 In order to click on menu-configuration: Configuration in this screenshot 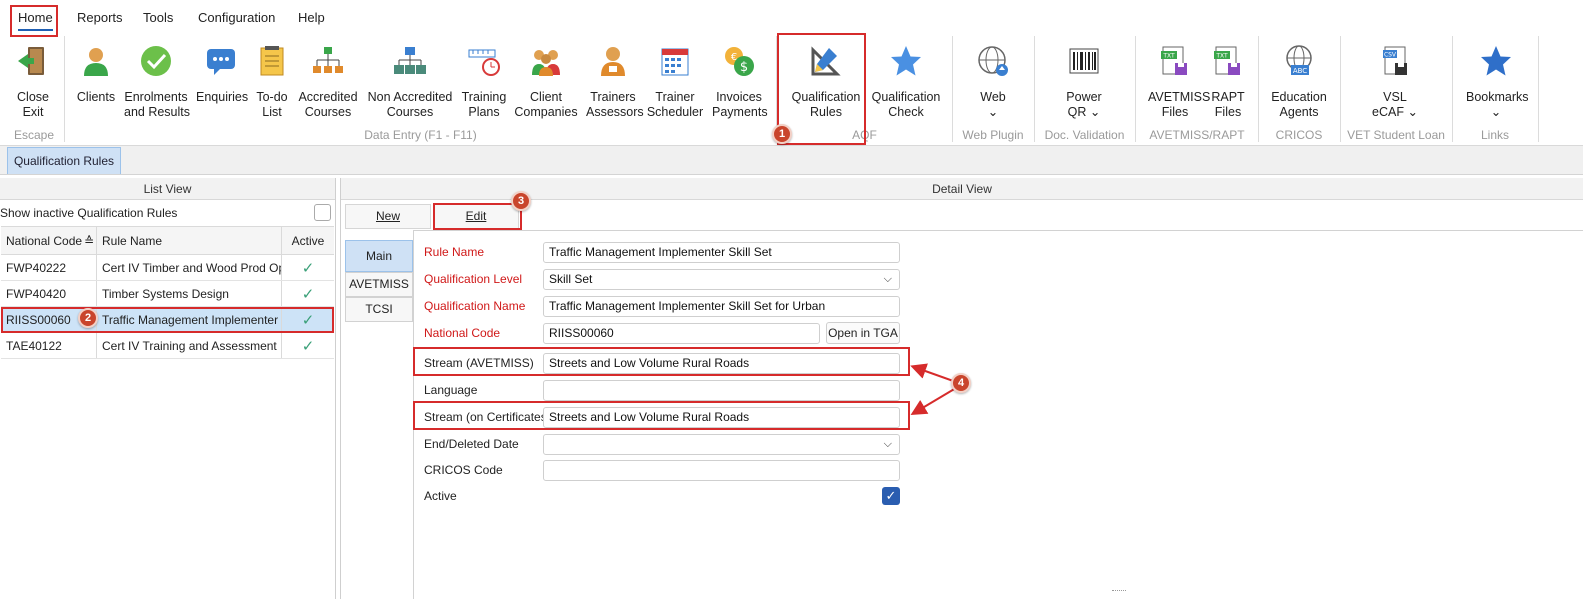, I will do `click(236, 17)`.